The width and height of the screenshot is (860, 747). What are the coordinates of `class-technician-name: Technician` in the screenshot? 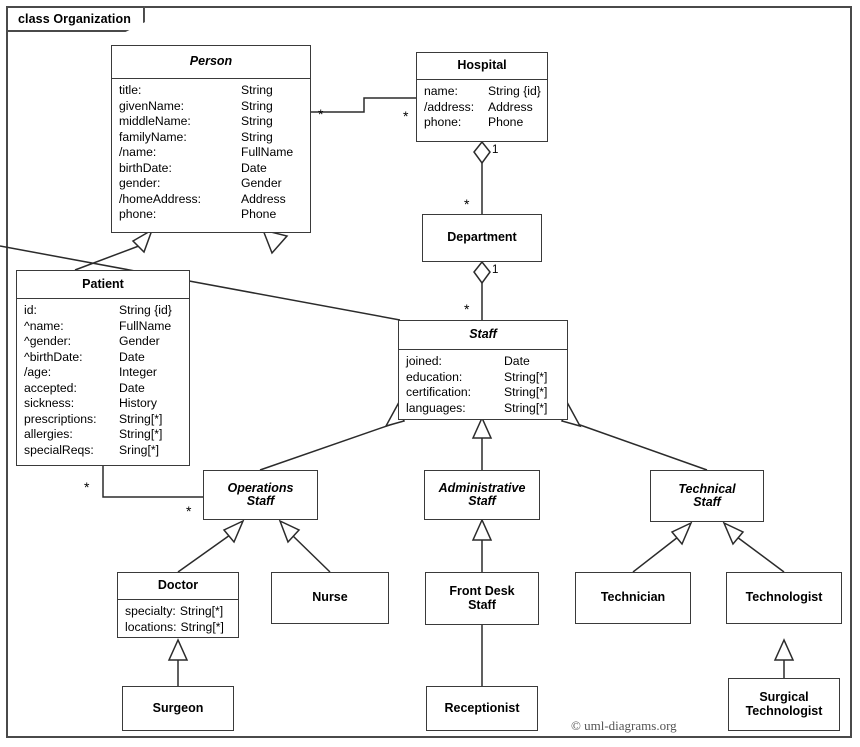 It's located at (633, 597).